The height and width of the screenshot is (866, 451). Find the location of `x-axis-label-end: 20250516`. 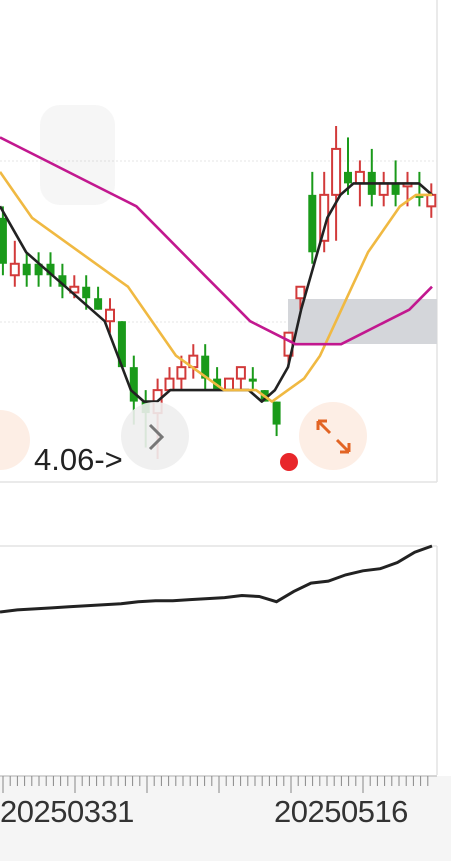

x-axis-label-end: 20250516 is located at coordinates (341, 811).